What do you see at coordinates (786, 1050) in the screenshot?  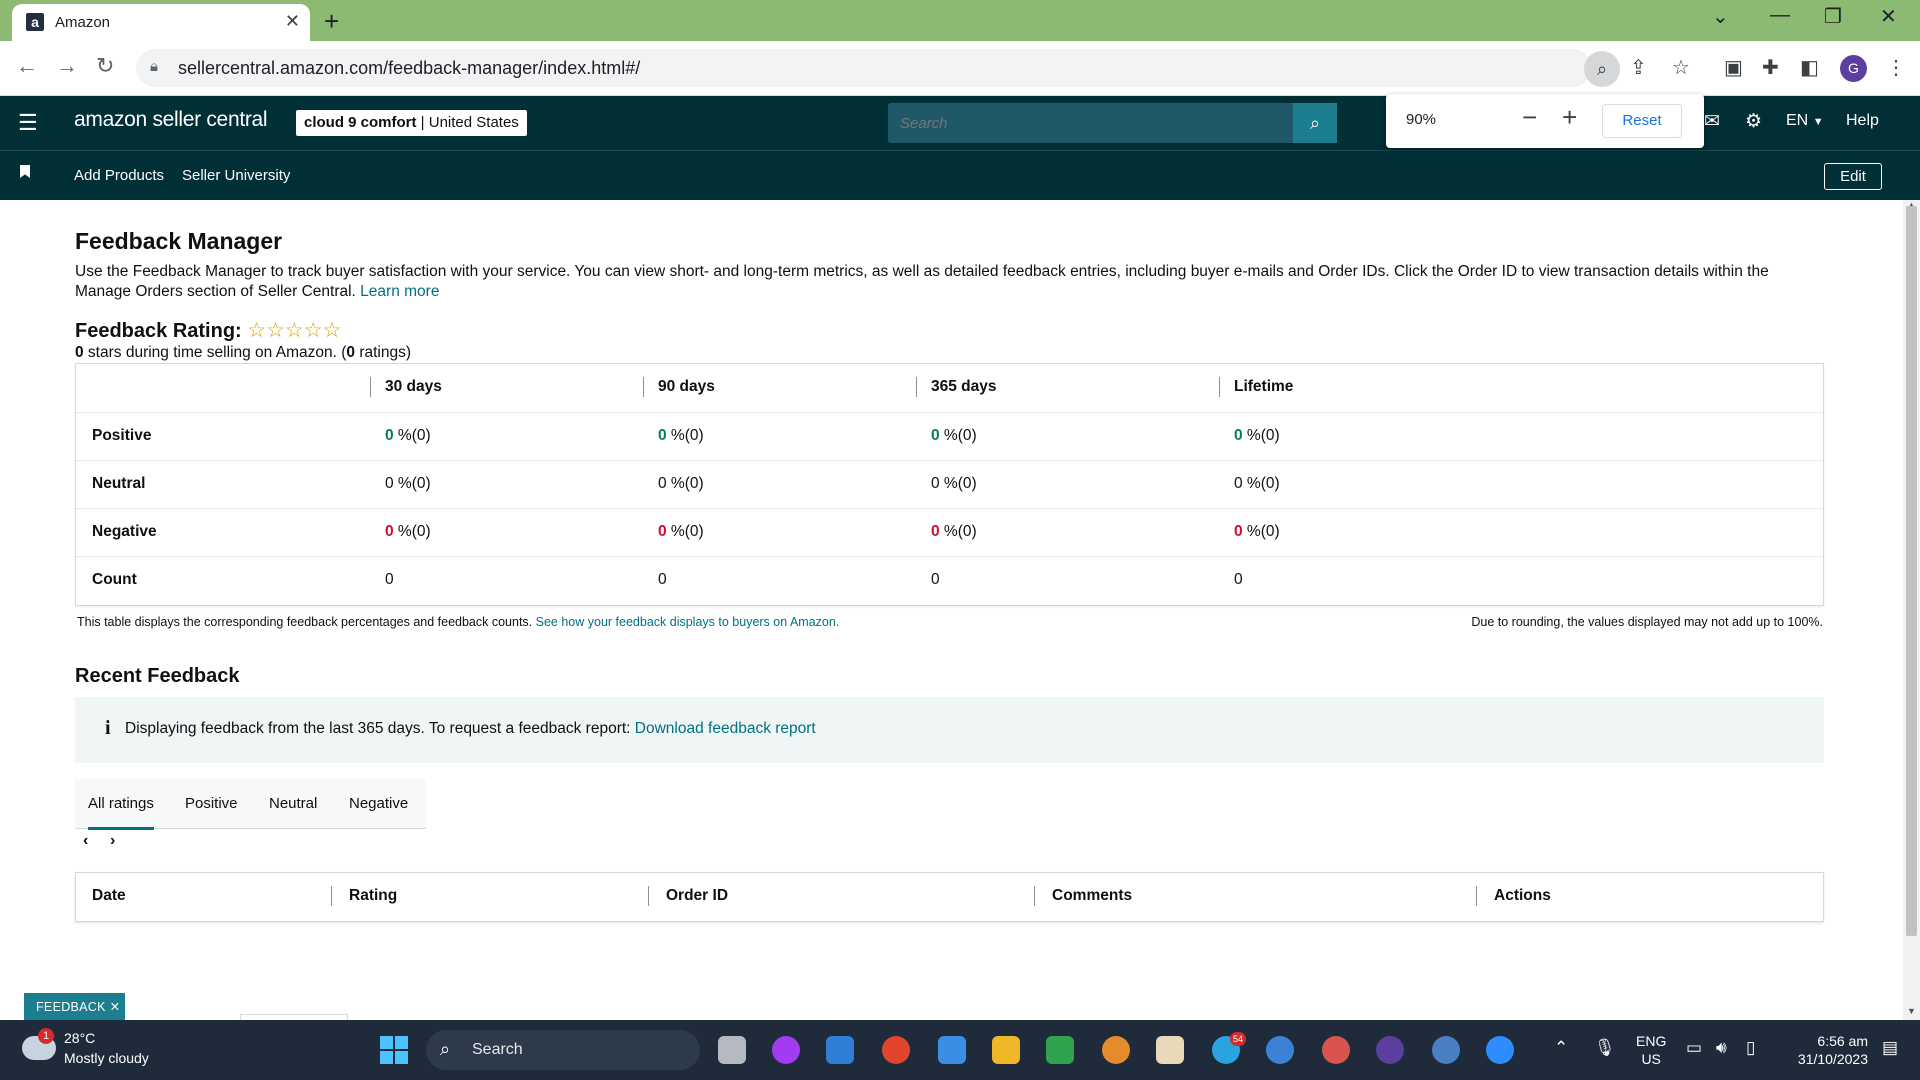 I see `messenger-icon` at bounding box center [786, 1050].